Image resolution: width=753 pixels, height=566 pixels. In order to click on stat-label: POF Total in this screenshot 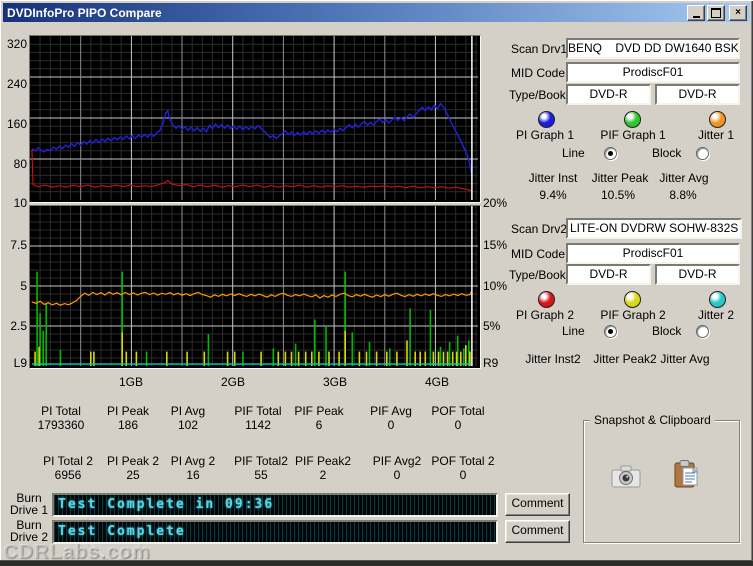, I will do `click(458, 411)`.